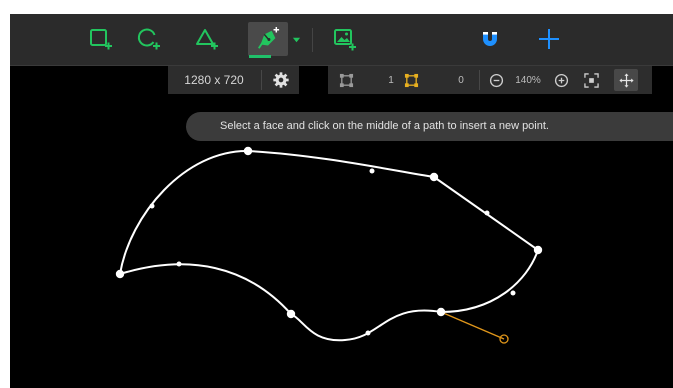 The image size is (673, 388). What do you see at coordinates (479, 80) in the screenshot?
I see `view-separator` at bounding box center [479, 80].